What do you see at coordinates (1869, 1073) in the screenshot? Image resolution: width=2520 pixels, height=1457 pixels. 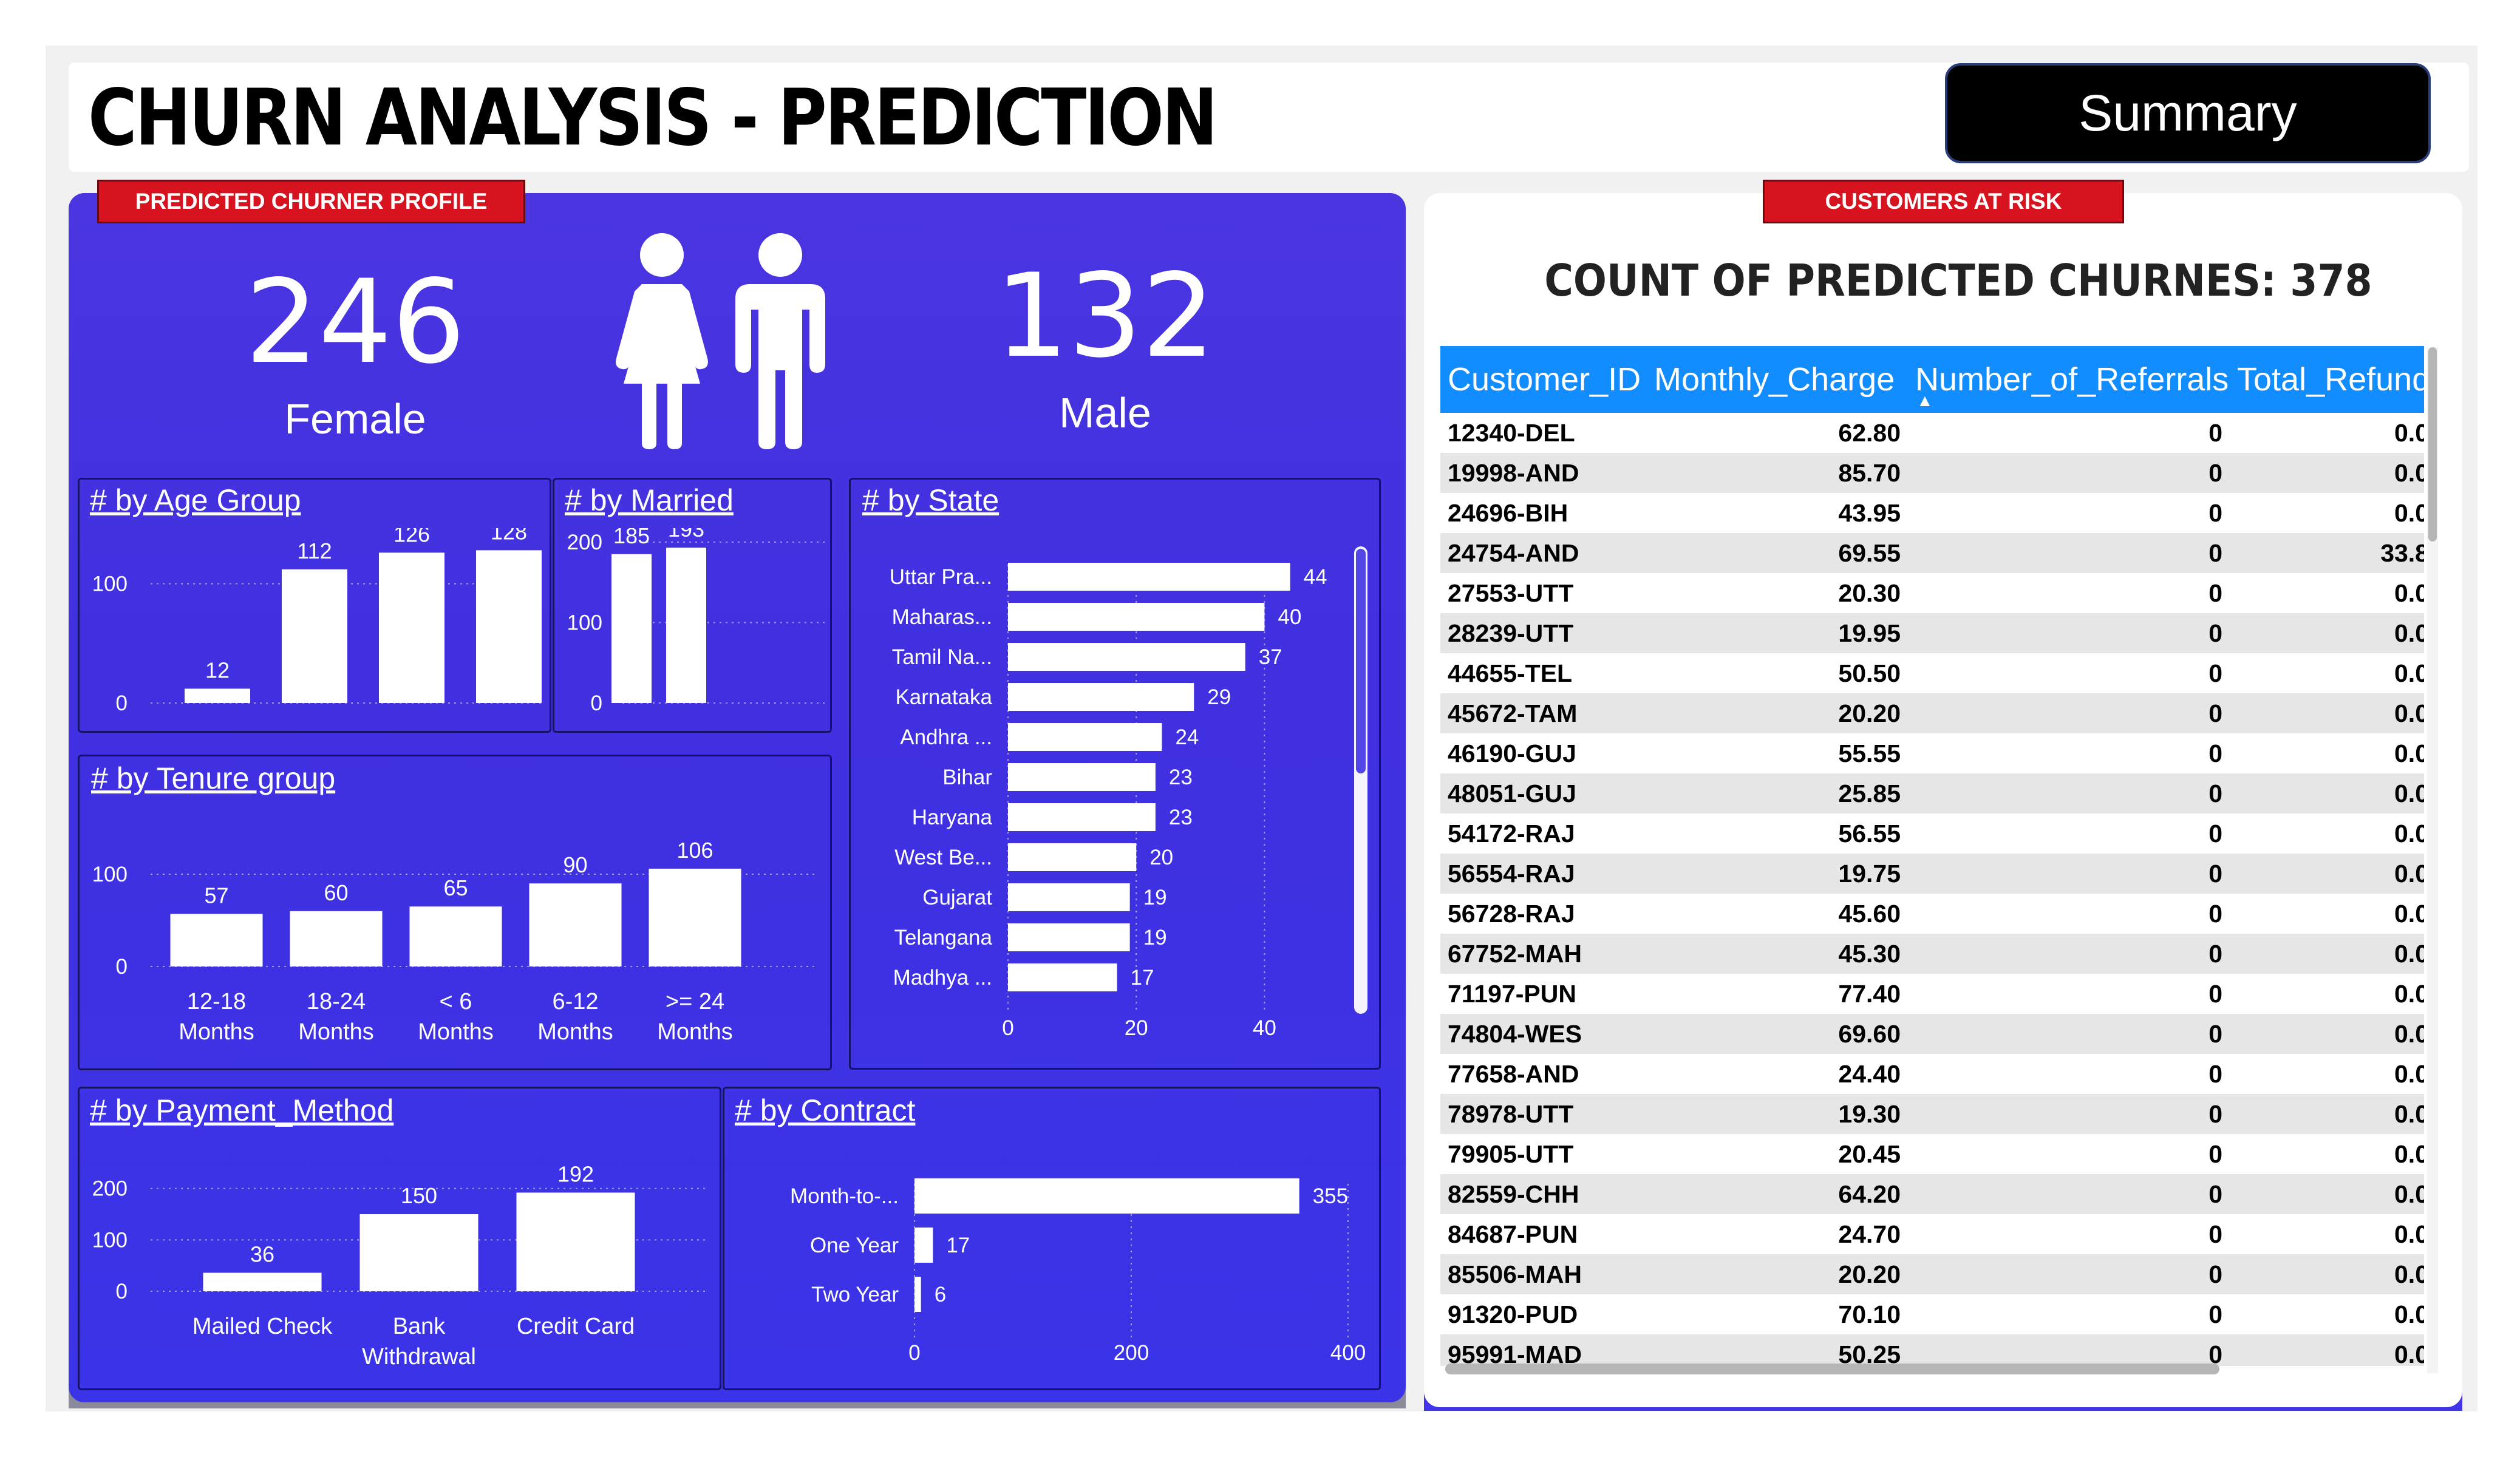 I see `table-cell: 24.40` at bounding box center [1869, 1073].